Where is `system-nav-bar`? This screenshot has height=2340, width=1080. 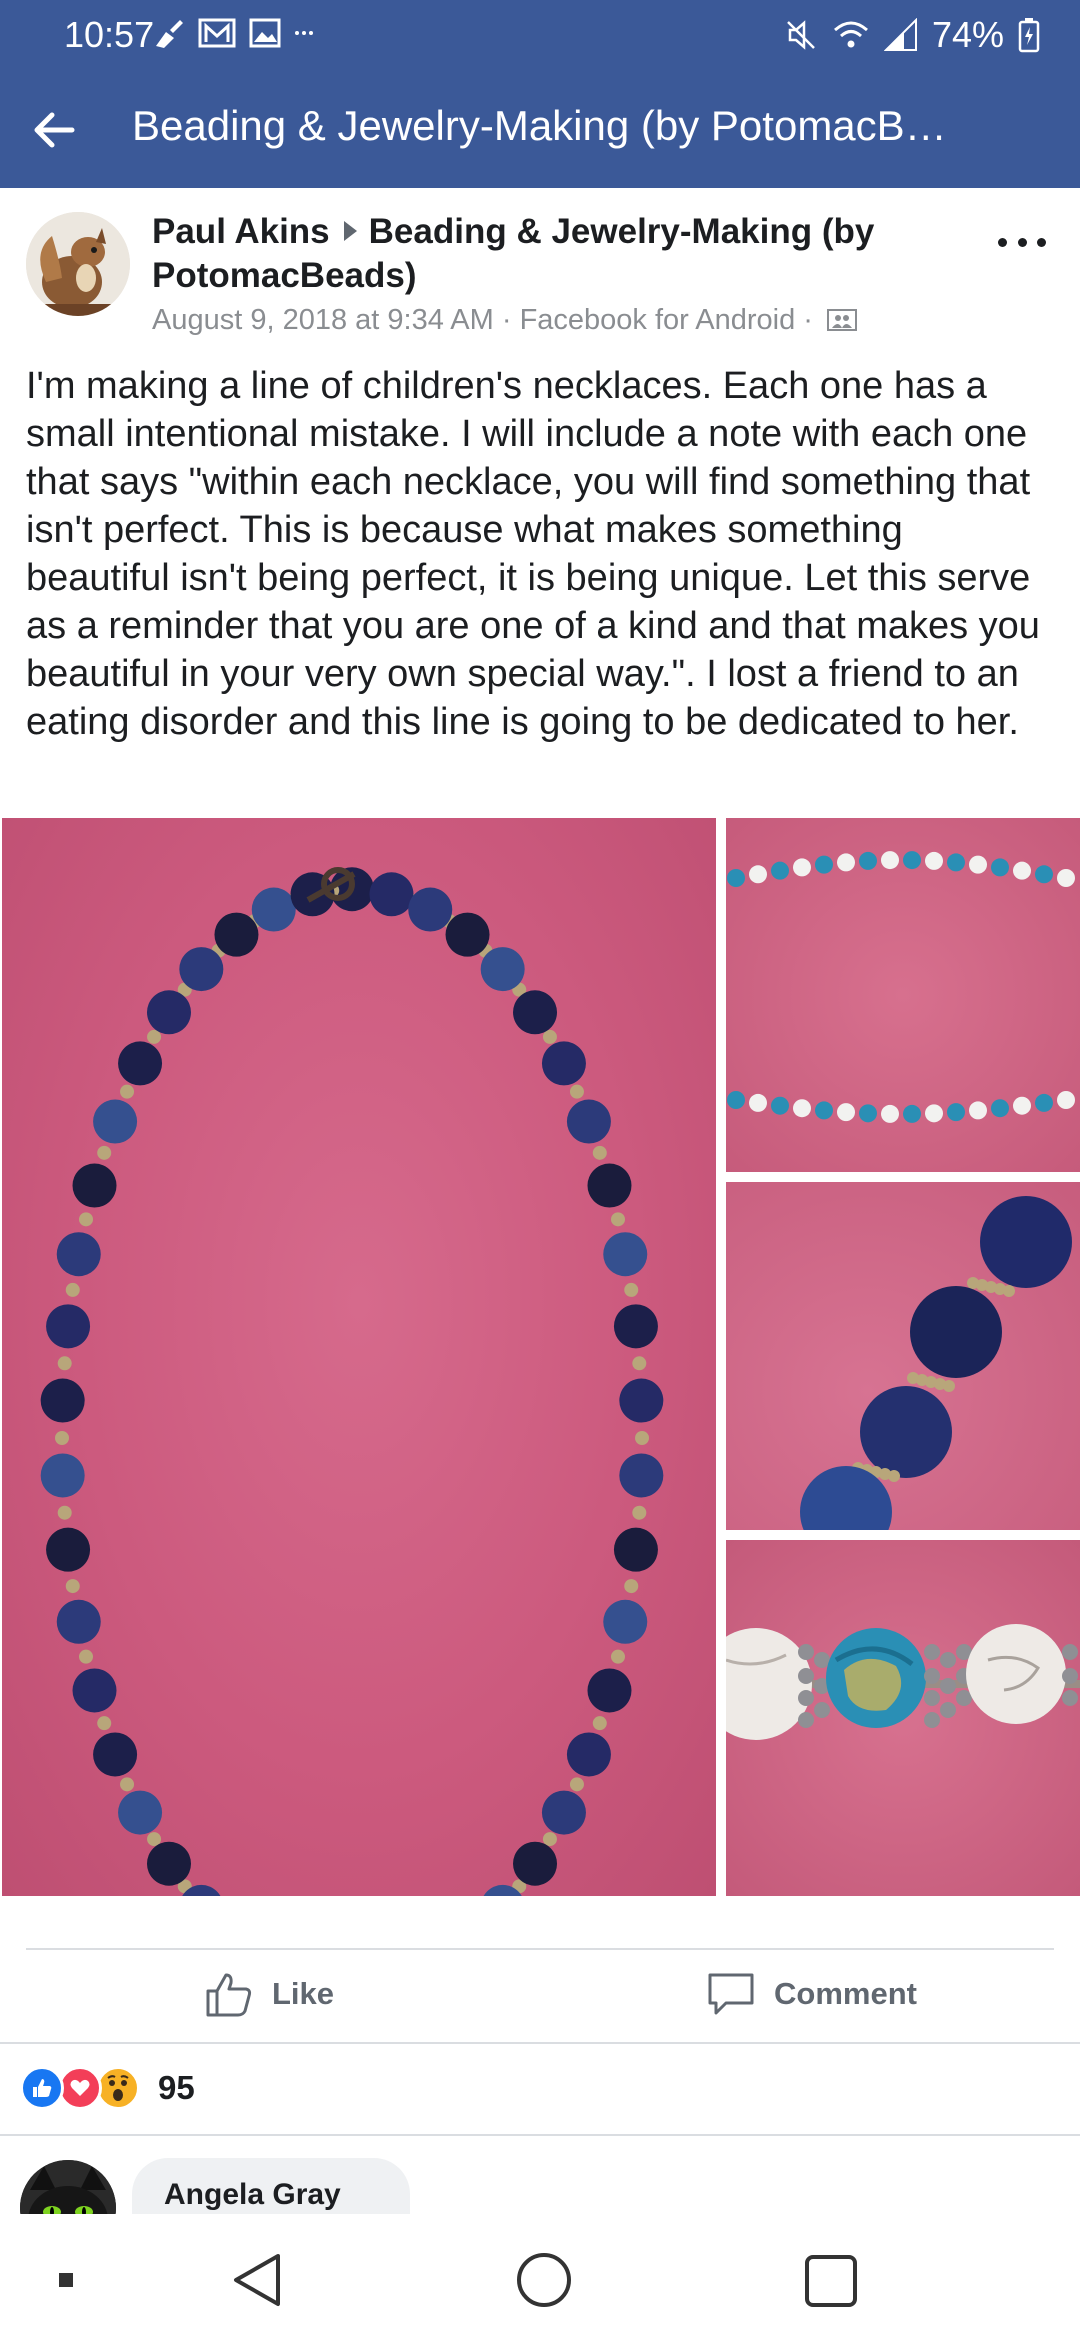 system-nav-bar is located at coordinates (540, 2277).